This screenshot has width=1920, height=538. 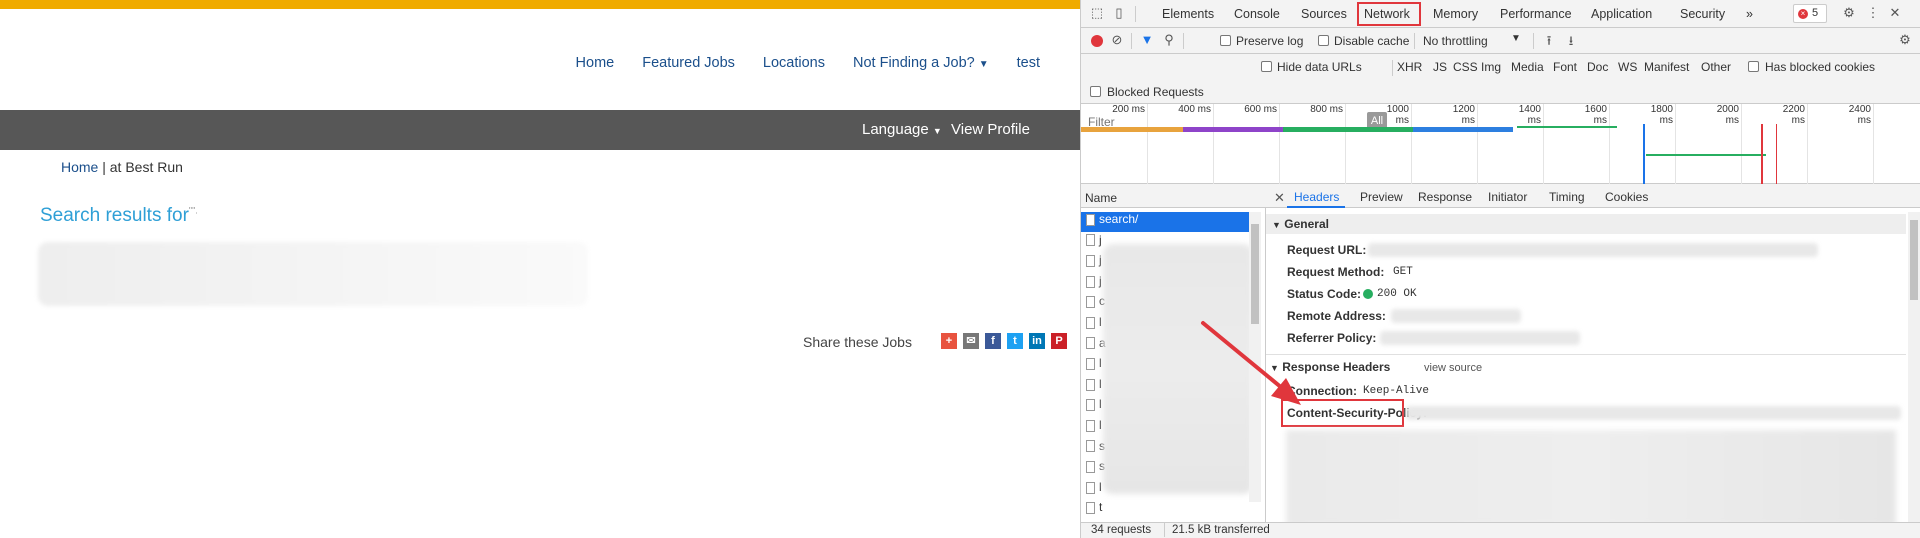 I want to click on clear-icon: ⊘, so click(x=1117, y=40).